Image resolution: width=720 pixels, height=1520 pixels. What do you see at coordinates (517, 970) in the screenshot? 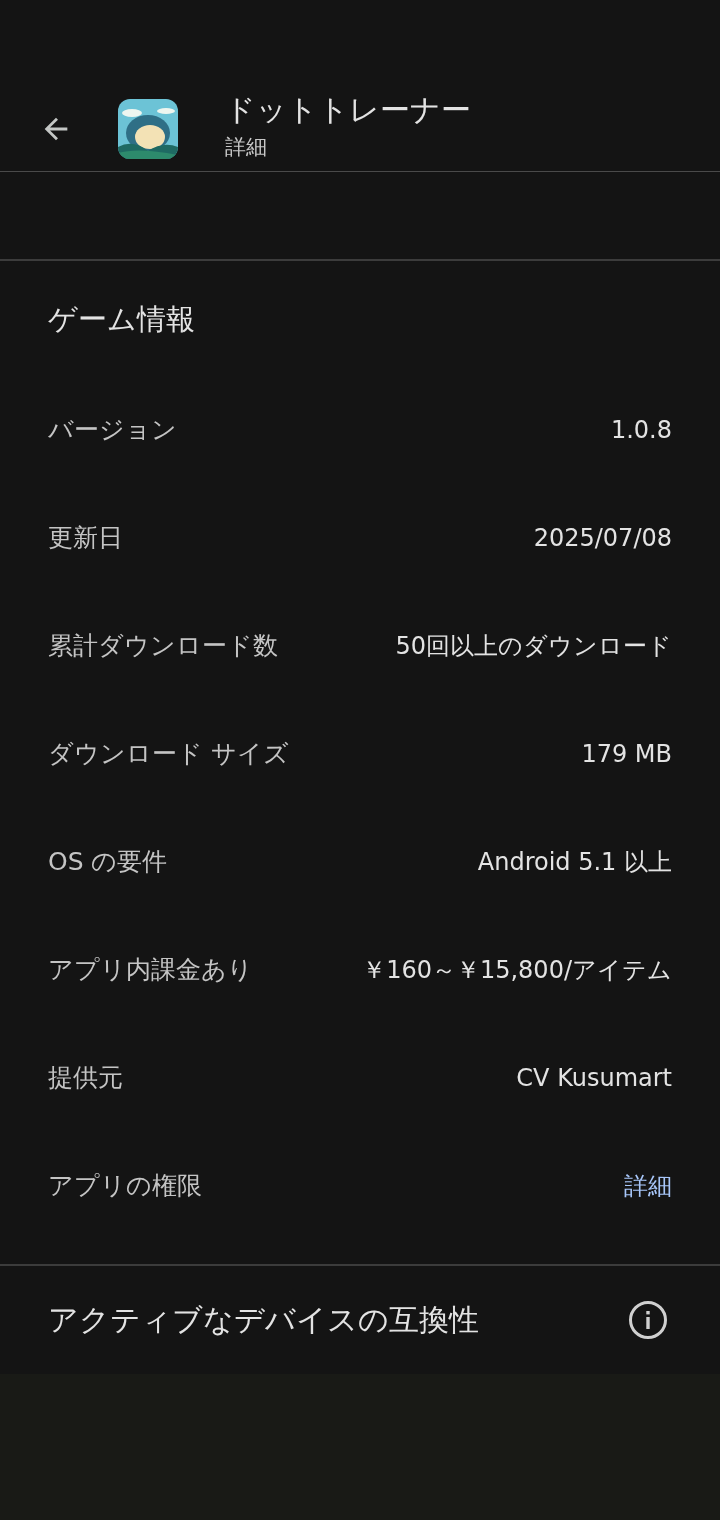
I see `info-value: ￥160～￥15,800/アイテム` at bounding box center [517, 970].